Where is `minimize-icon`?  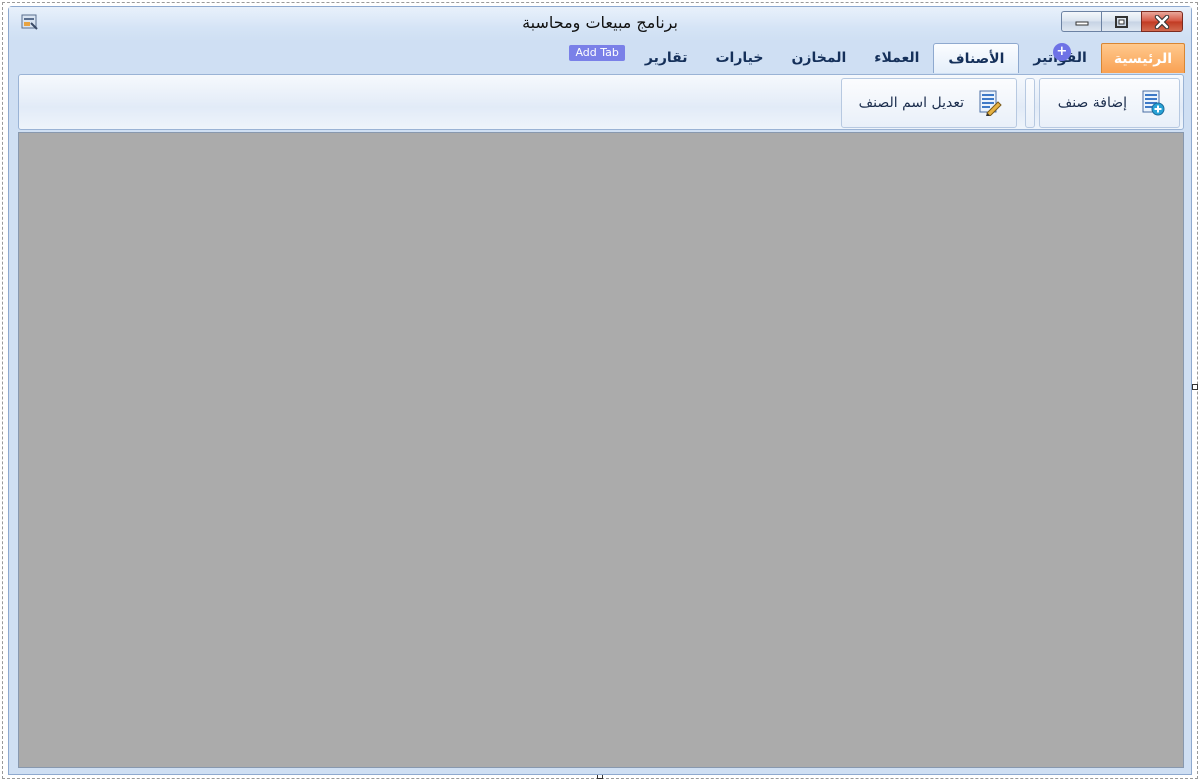
minimize-icon is located at coordinates (1081, 23).